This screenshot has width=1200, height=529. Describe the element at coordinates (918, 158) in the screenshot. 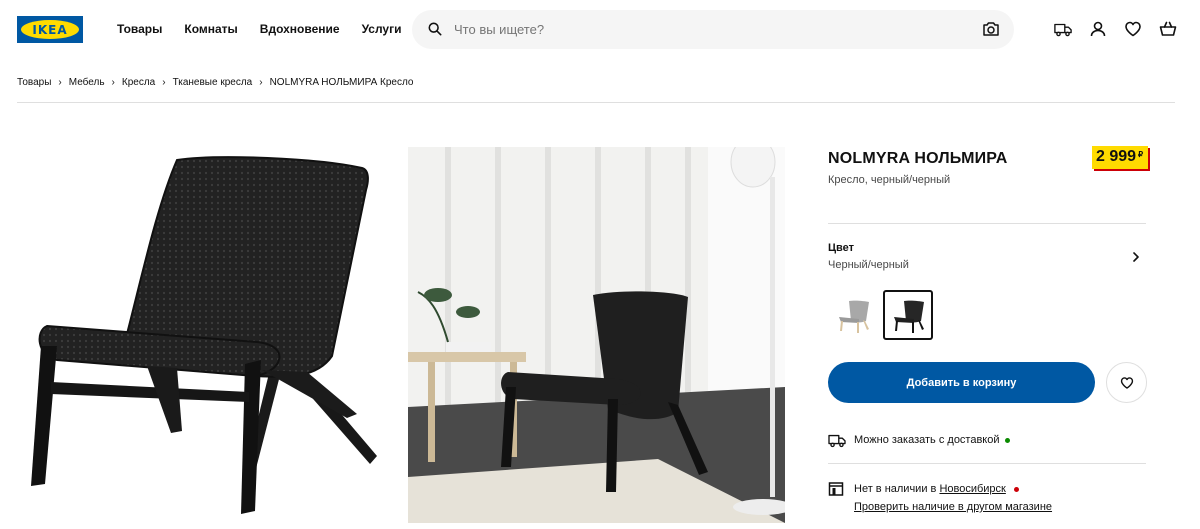

I see `product-title: NOLMYRA НОЛЬМИРА` at that location.